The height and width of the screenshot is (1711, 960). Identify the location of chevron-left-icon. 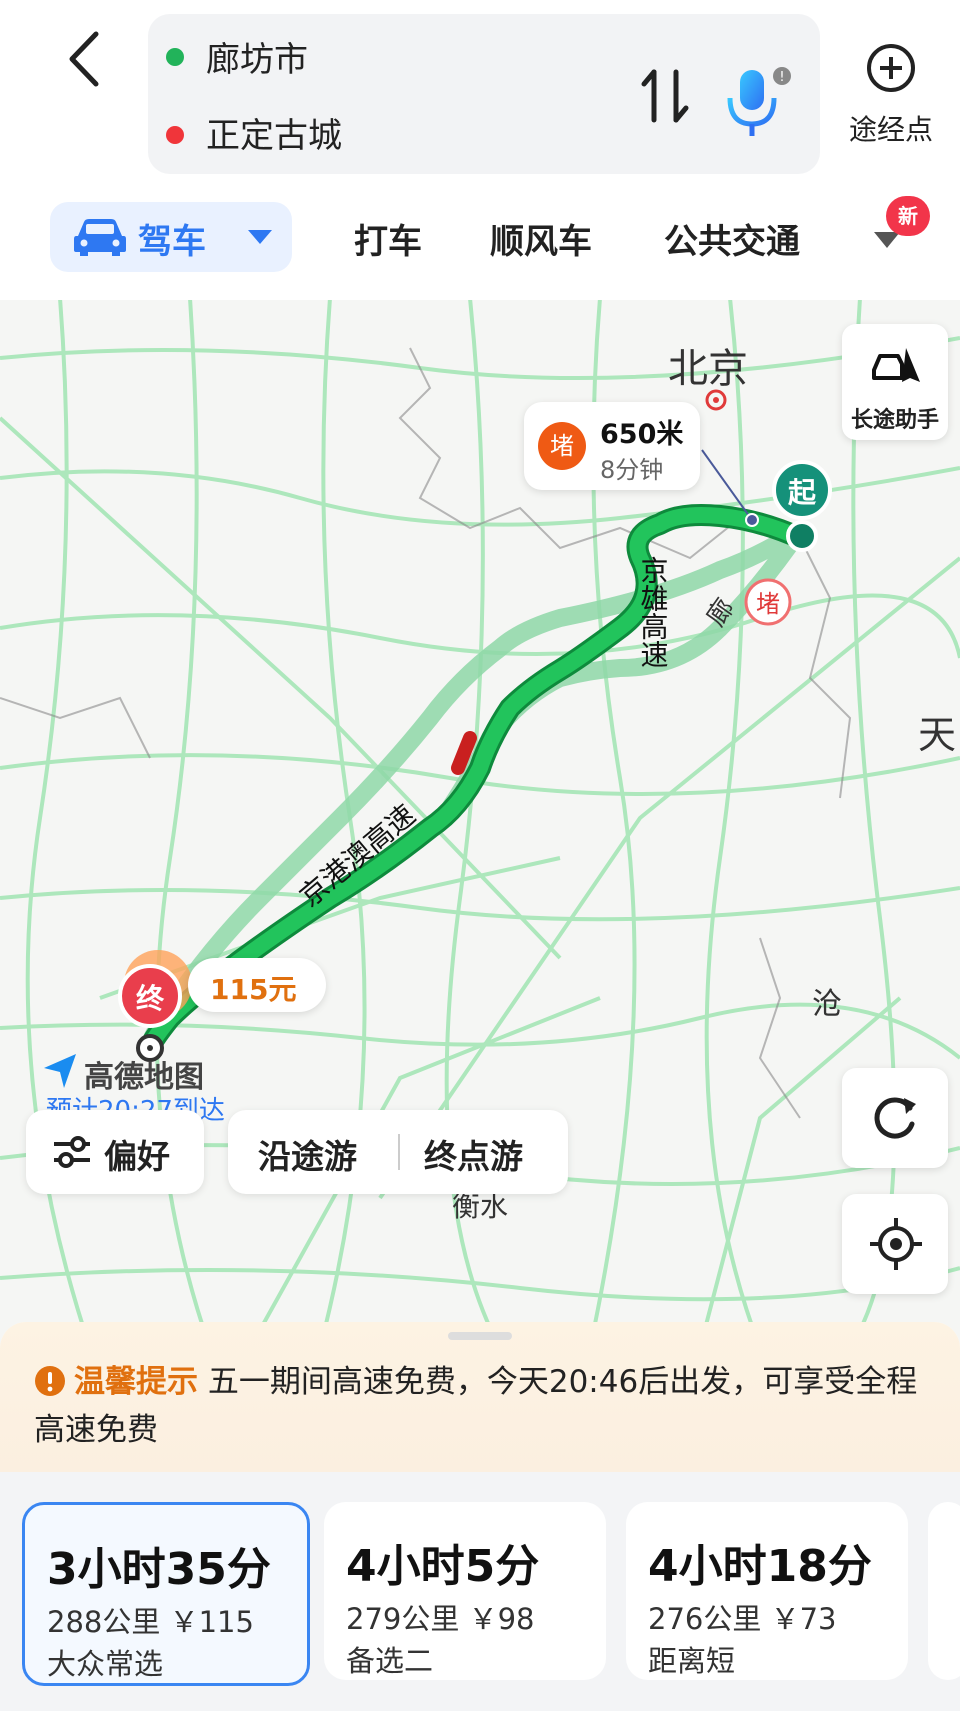
(84, 59).